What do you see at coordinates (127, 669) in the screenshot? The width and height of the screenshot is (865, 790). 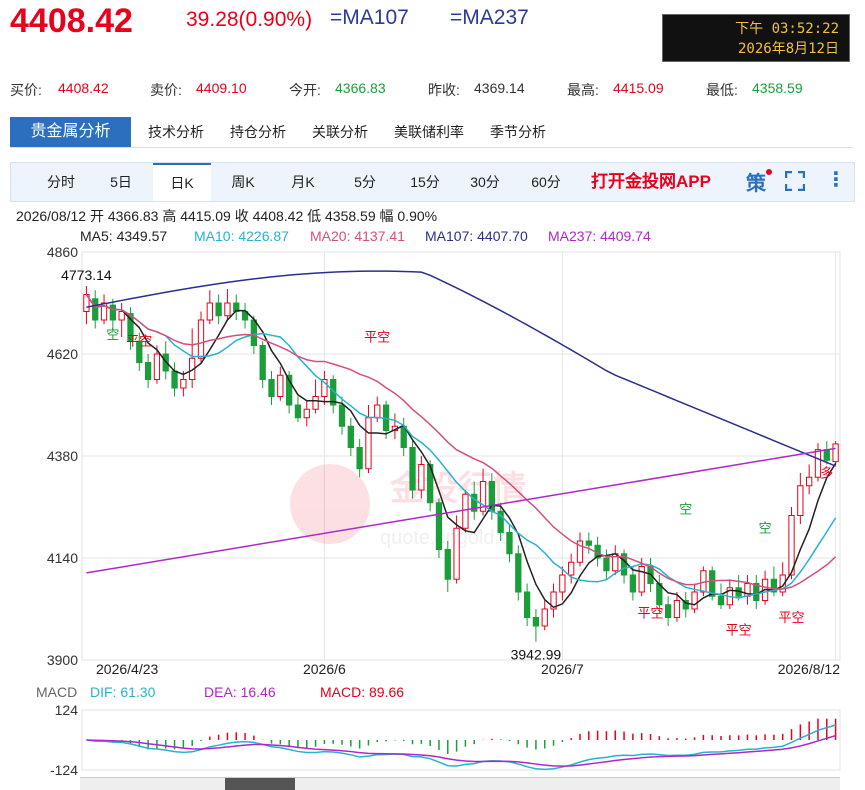 I see `x-tick-label: 2026/4/23` at bounding box center [127, 669].